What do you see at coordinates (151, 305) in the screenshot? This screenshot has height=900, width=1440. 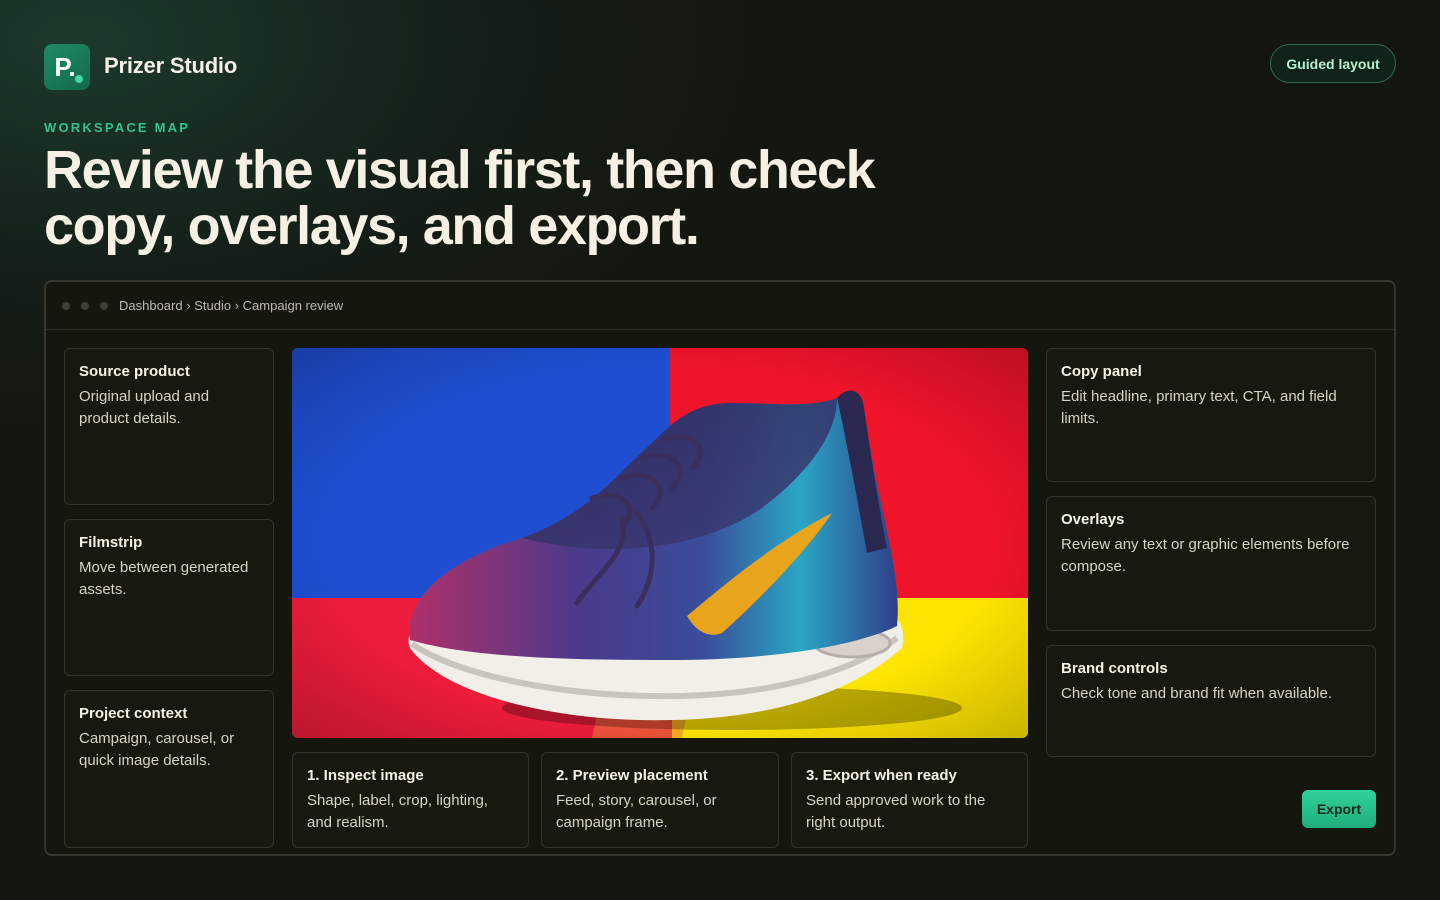 I see `breadcrumb-item: Dashboard` at bounding box center [151, 305].